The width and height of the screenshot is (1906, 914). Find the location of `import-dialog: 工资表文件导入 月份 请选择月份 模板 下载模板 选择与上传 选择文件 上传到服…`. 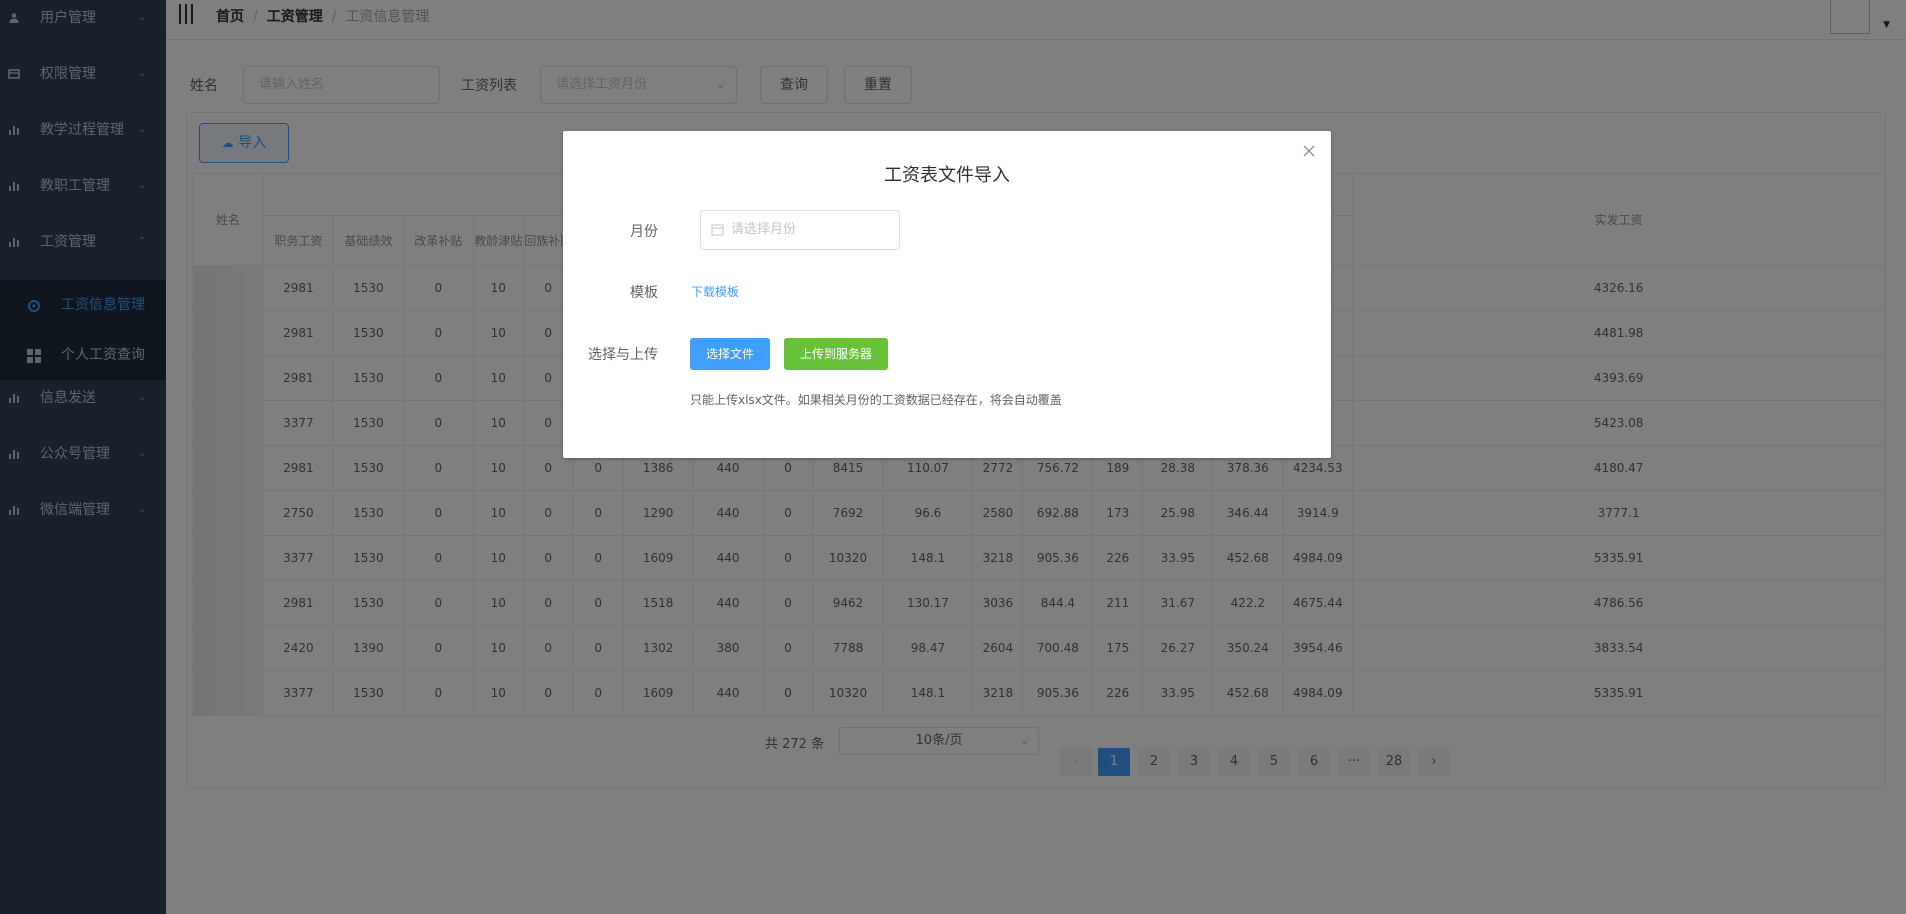

import-dialog: 工资表文件导入 月份 请选择月份 模板 下载模板 选择与上传 选择文件 上传到服… is located at coordinates (947, 294).